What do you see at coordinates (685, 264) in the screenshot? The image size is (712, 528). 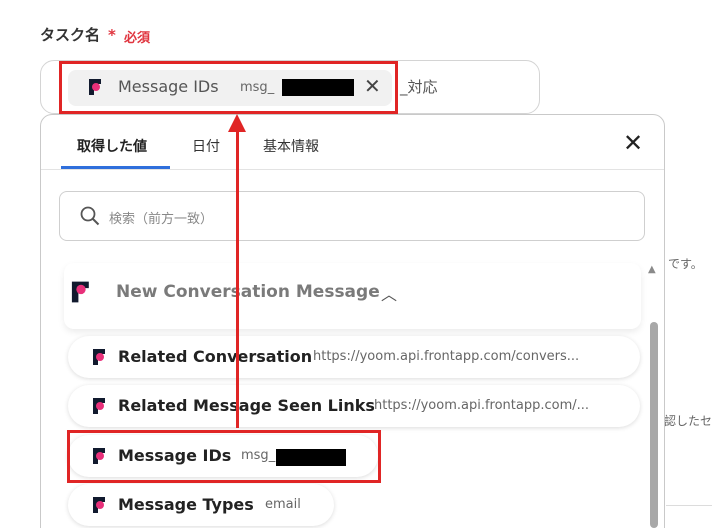 I see `background-text: です。` at bounding box center [685, 264].